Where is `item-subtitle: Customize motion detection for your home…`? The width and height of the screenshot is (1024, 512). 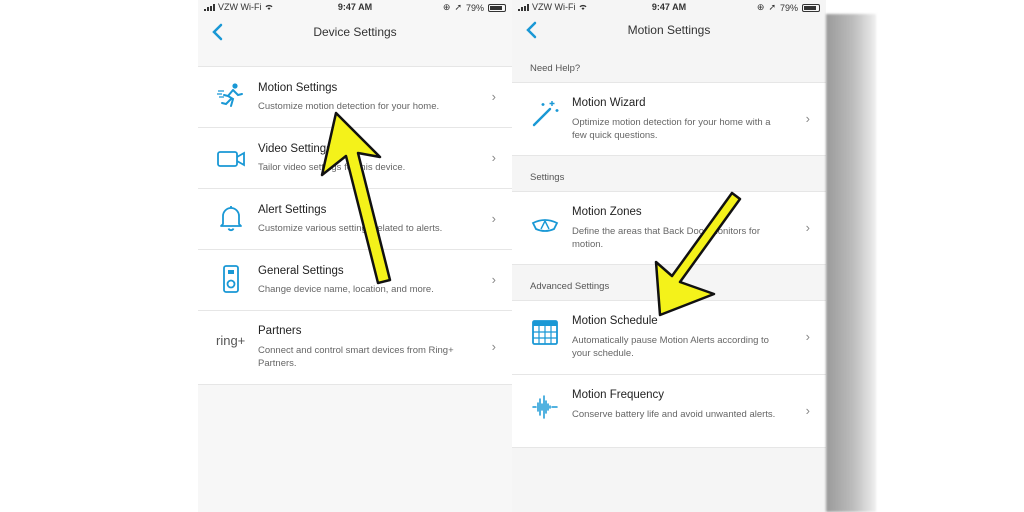 item-subtitle: Customize motion detection for your home… is located at coordinates (349, 106).